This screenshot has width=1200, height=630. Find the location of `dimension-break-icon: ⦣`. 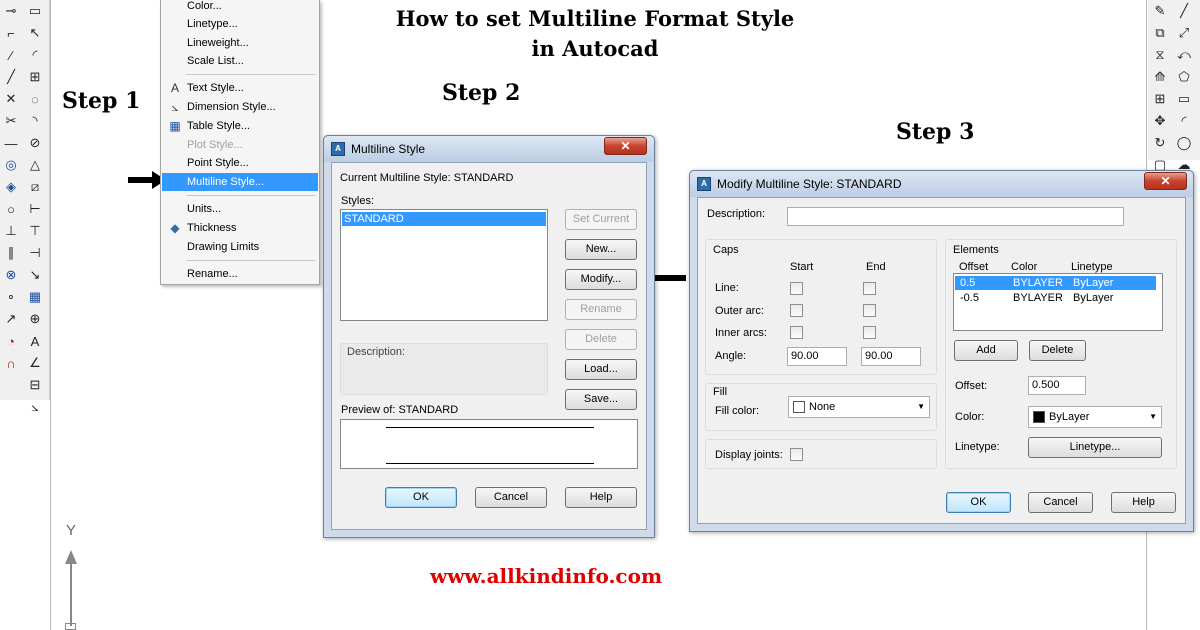

dimension-break-icon: ⦣ is located at coordinates (35, 407).